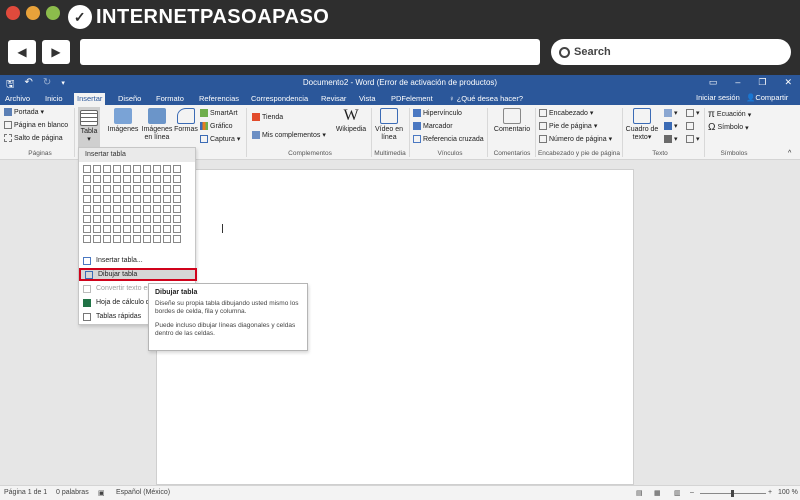  I want to click on address-bar, so click(310, 52).